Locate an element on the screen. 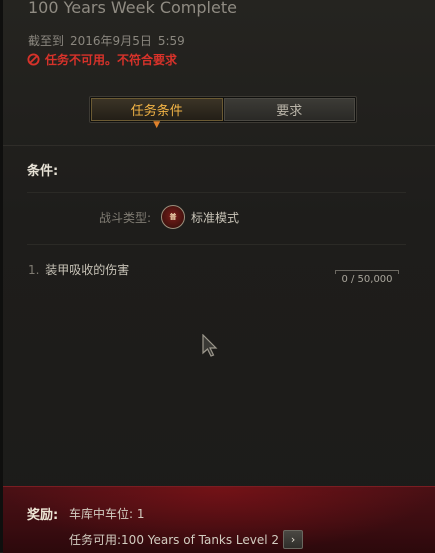 Image resolution: width=435 pixels, height=553 pixels. condition-item: 1. 装甲吸收的伤害 is located at coordinates (78, 269).